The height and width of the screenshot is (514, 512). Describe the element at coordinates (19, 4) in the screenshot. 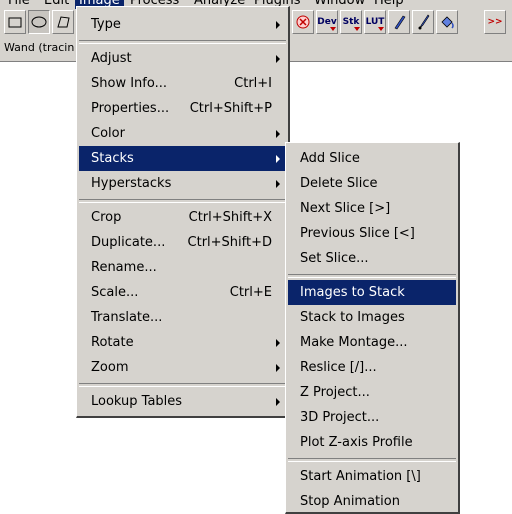

I see `menu-file: File` at that location.